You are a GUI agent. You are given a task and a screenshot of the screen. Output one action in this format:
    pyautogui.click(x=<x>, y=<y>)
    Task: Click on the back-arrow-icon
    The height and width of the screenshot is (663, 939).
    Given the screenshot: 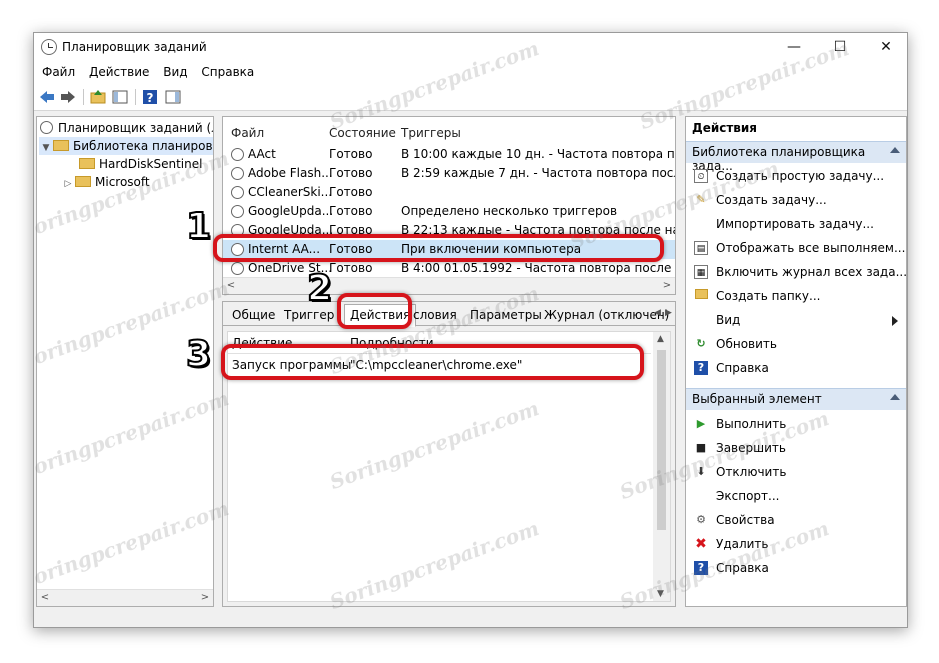 What is the action you would take?
    pyautogui.click(x=47, y=97)
    